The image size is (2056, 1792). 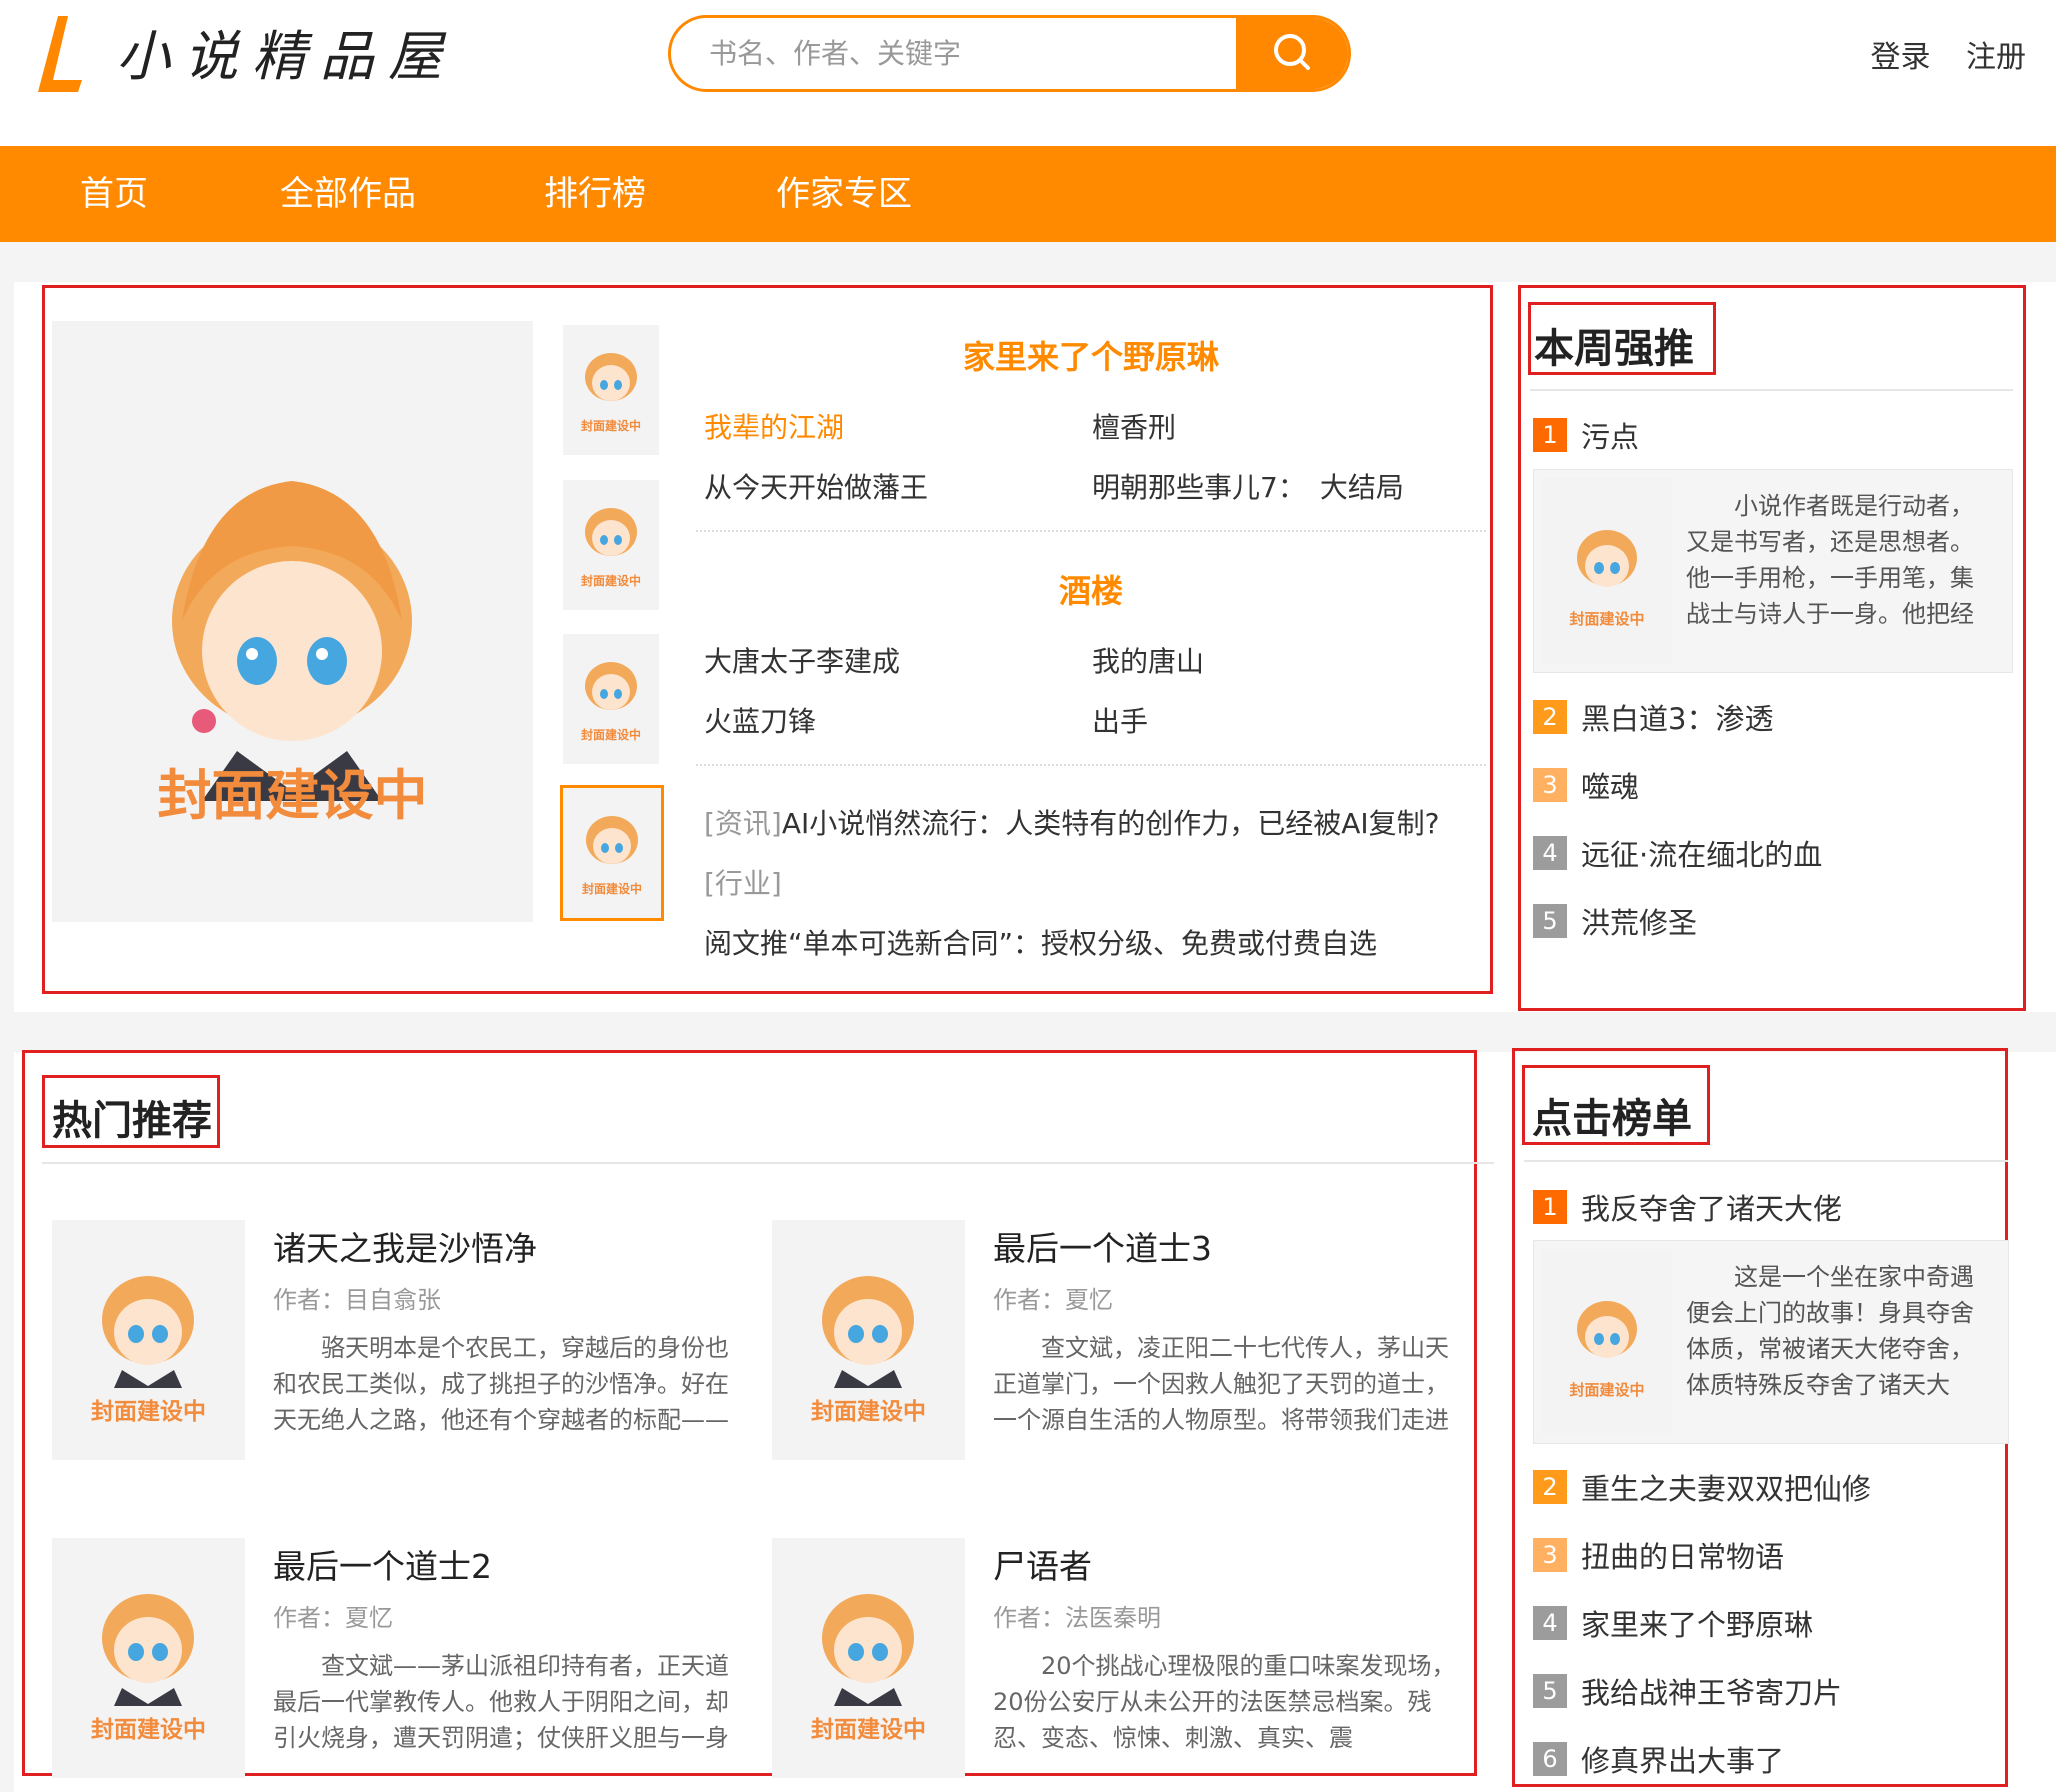 I want to click on featured-thumb-1: 封面建设中, so click(x=611, y=390).